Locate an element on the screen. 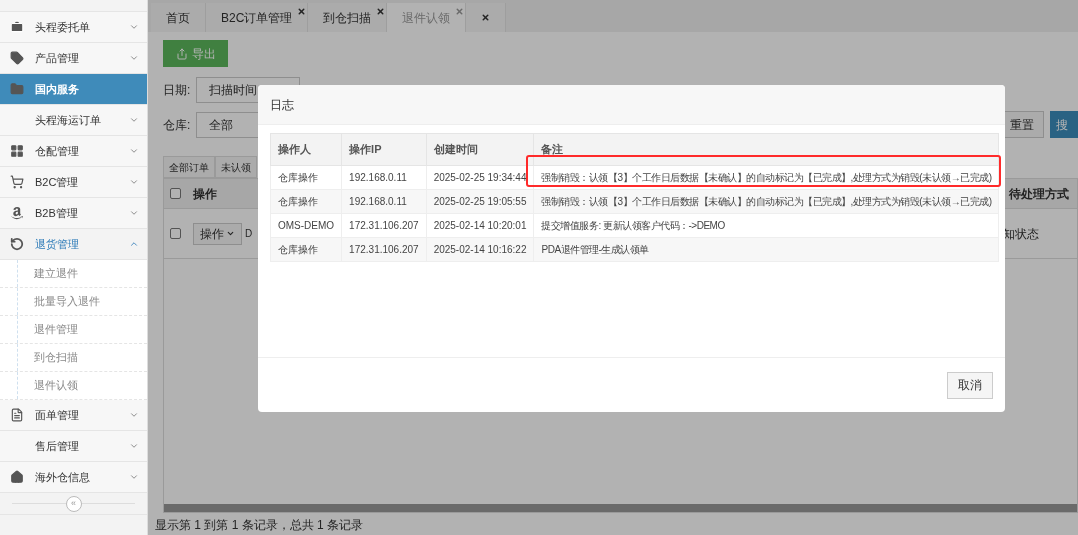  column-header: 操作人 is located at coordinates (306, 149).